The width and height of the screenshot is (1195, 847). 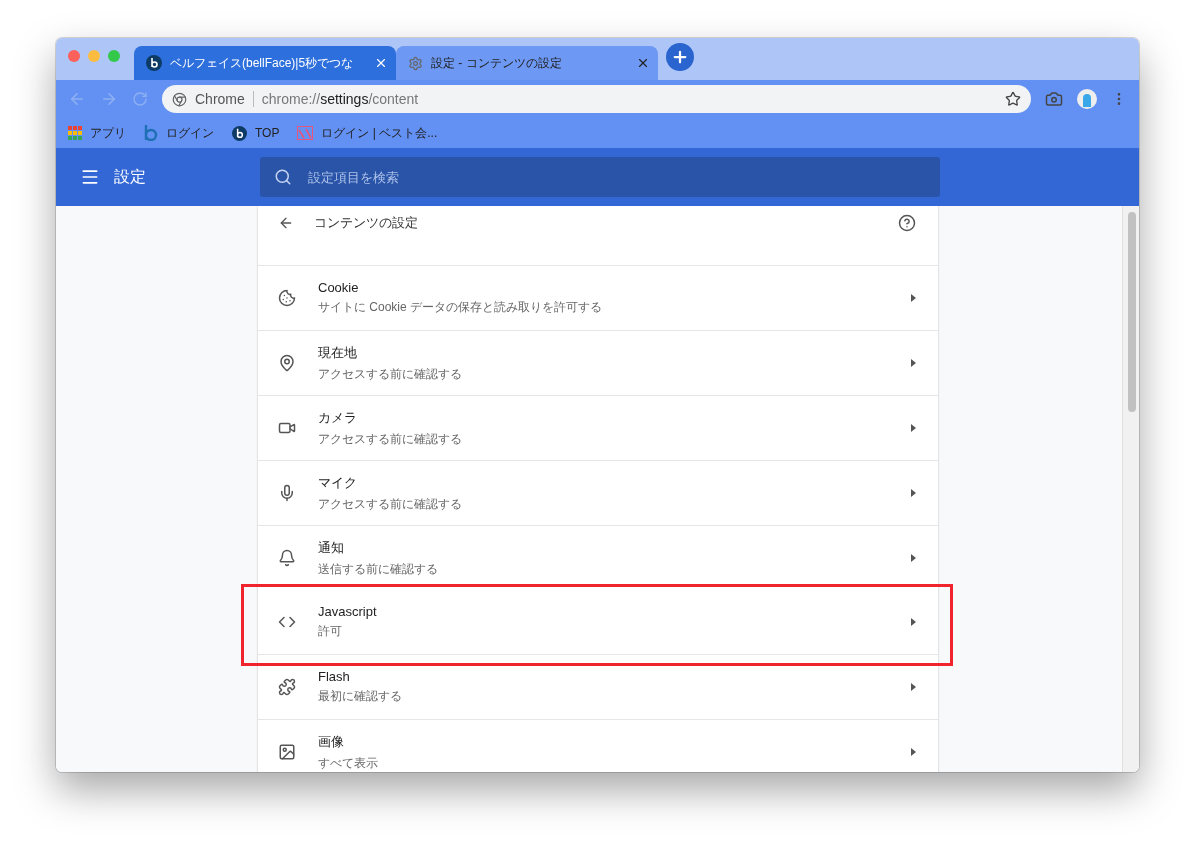 I want to click on gear-icon, so click(x=415, y=63).